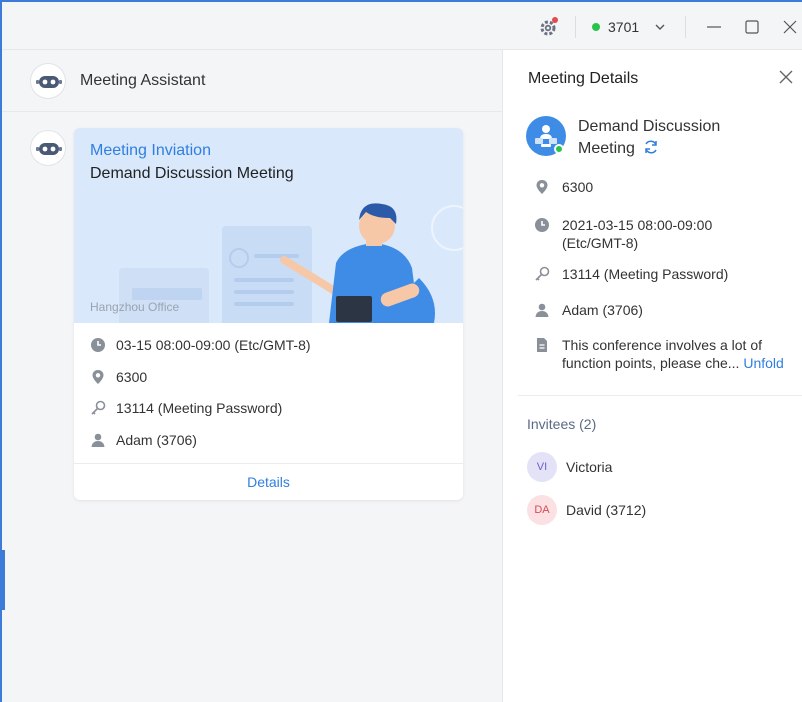 Image resolution: width=802 pixels, height=702 pixels. I want to click on card-host-text: Adam (3706), so click(156, 440).